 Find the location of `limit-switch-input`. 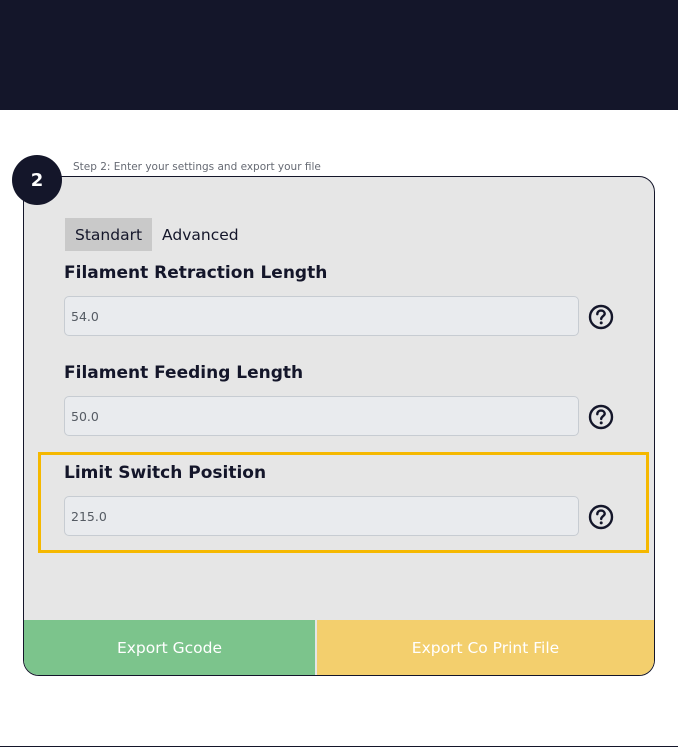

limit-switch-input is located at coordinates (321, 516).